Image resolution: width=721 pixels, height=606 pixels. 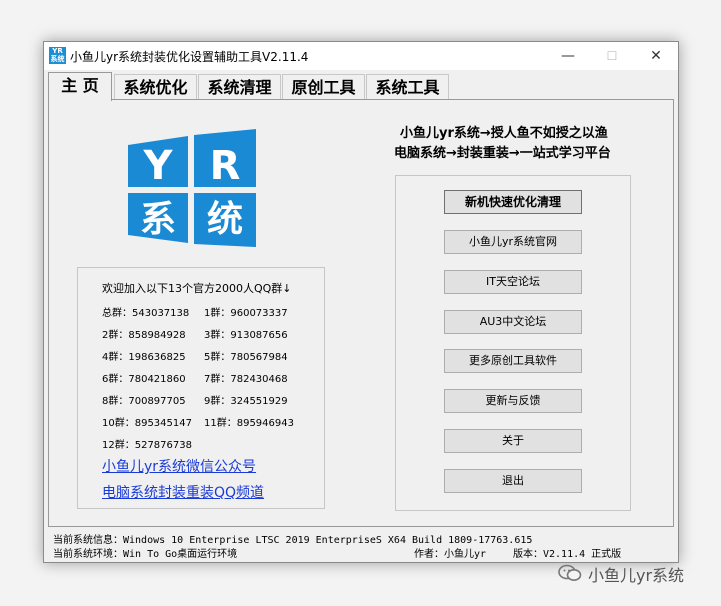 What do you see at coordinates (144, 335) in the screenshot?
I see `qq-group-2: 2群：858984928` at bounding box center [144, 335].